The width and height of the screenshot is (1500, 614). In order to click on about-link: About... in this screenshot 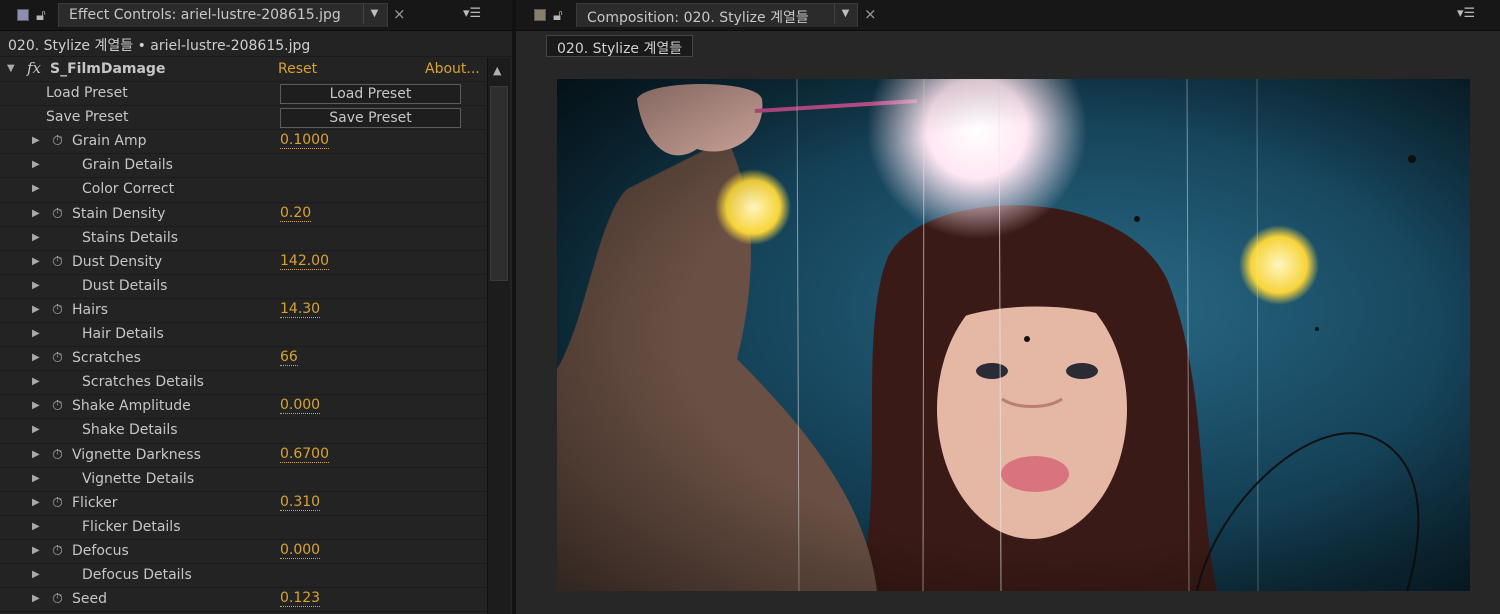, I will do `click(452, 69)`.